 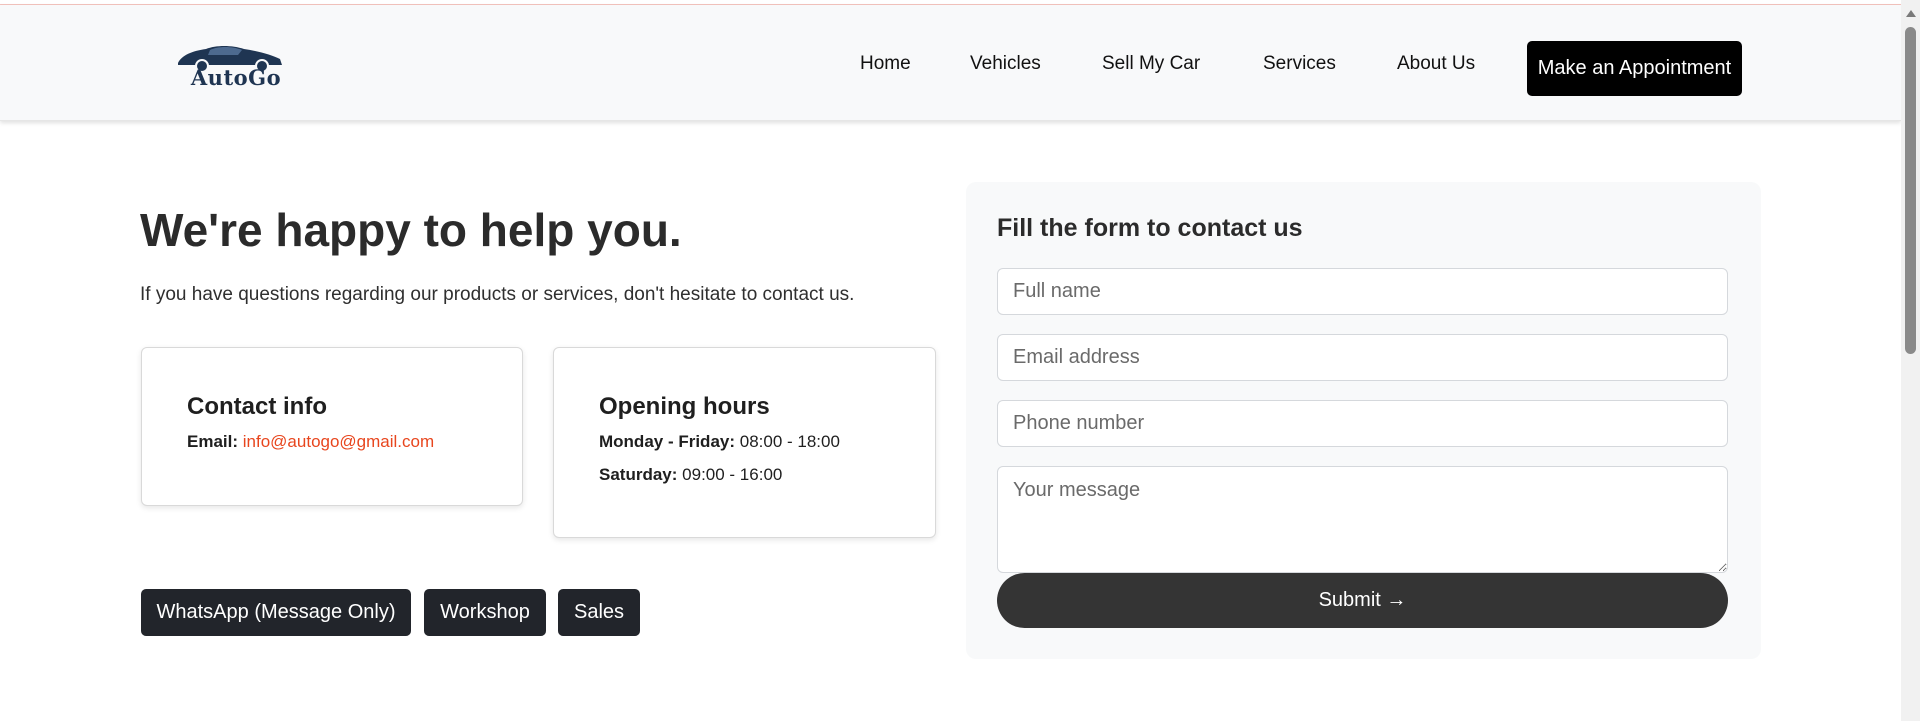 I want to click on nav-services: Services, so click(x=1299, y=64).